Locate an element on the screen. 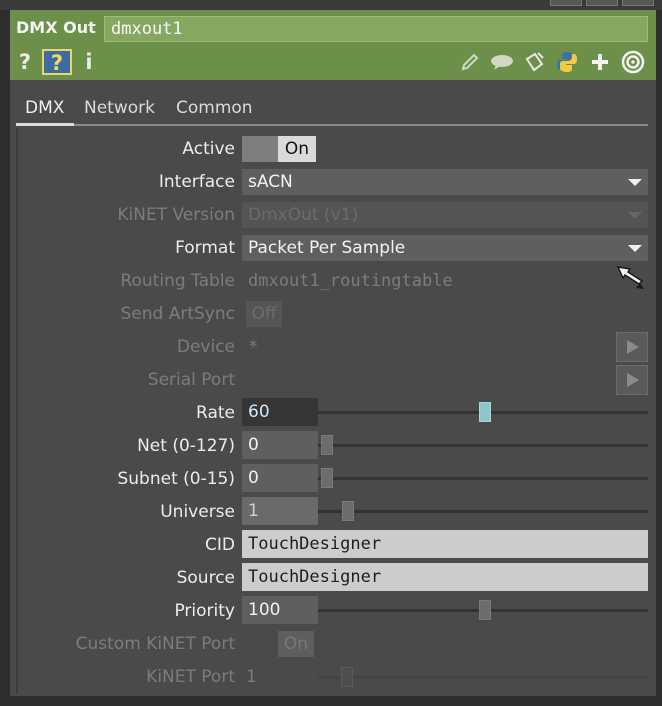 The height and width of the screenshot is (706, 662). rate-label: Rate is located at coordinates (215, 413).